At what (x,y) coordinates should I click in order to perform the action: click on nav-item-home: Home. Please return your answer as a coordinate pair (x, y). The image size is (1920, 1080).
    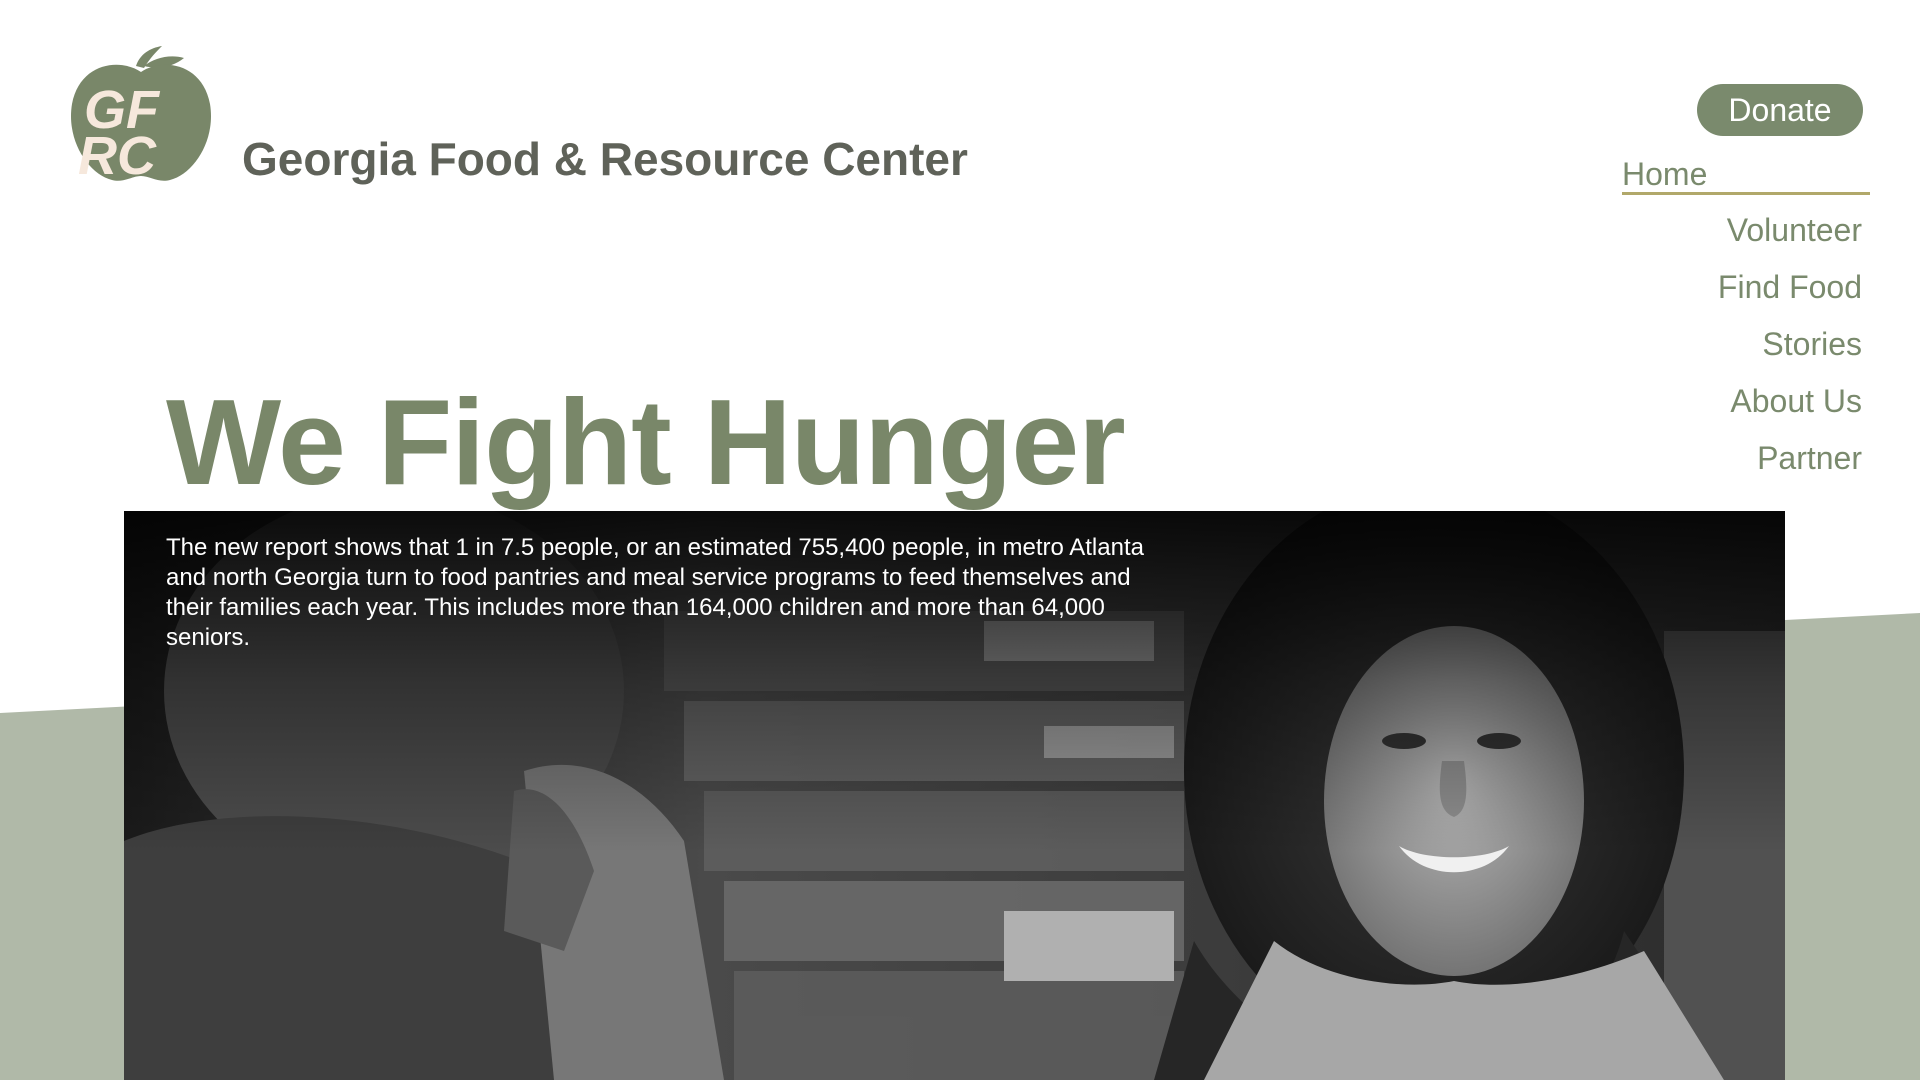
    Looking at the image, I should click on (1746, 172).